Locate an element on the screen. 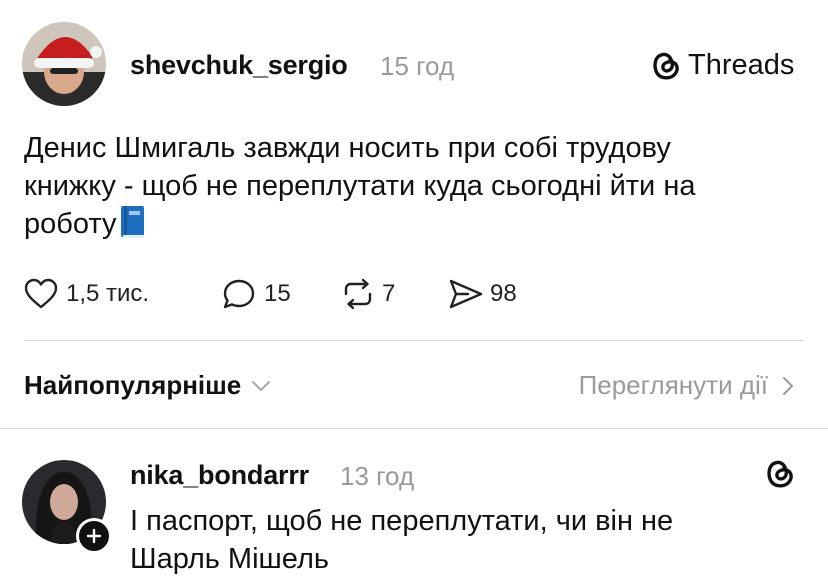 Image resolution: width=828 pixels, height=588 pixels. likes-count: 1,5 тис. is located at coordinates (108, 293).